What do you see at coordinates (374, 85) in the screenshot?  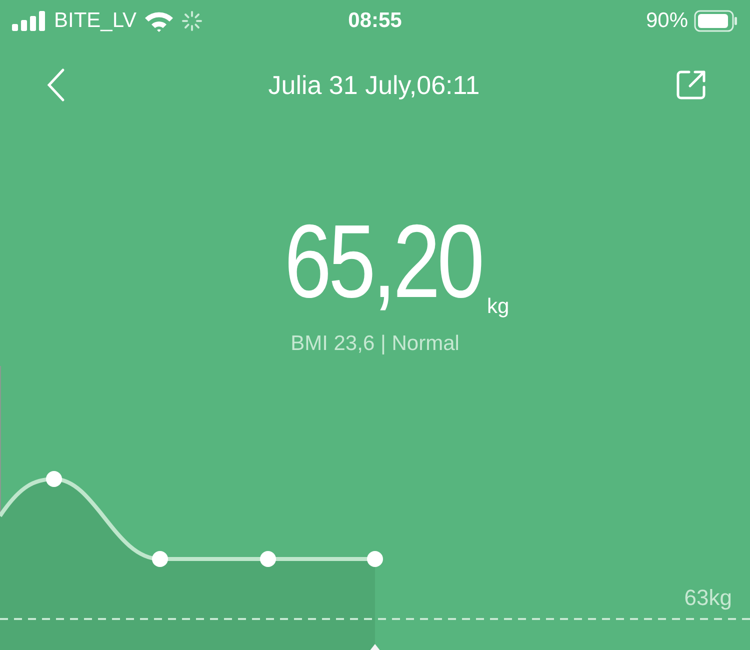 I see `nav-title: Julia 31 July,06:11` at bounding box center [374, 85].